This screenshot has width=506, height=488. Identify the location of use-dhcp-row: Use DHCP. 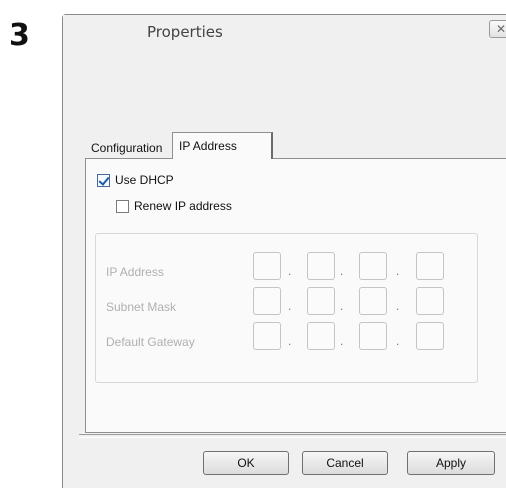
(135, 180).